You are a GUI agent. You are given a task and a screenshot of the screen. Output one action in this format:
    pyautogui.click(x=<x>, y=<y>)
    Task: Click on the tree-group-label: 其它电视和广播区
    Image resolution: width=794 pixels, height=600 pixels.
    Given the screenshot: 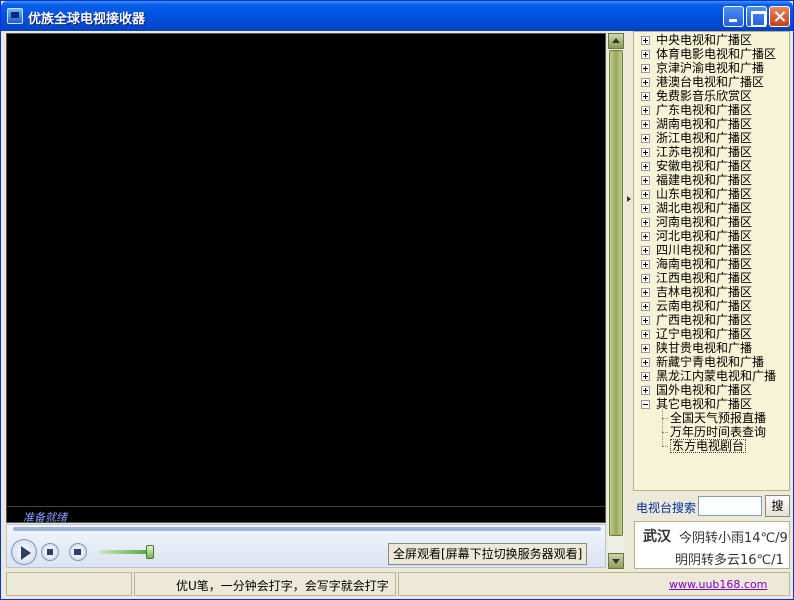 What is the action you would take?
    pyautogui.click(x=704, y=404)
    